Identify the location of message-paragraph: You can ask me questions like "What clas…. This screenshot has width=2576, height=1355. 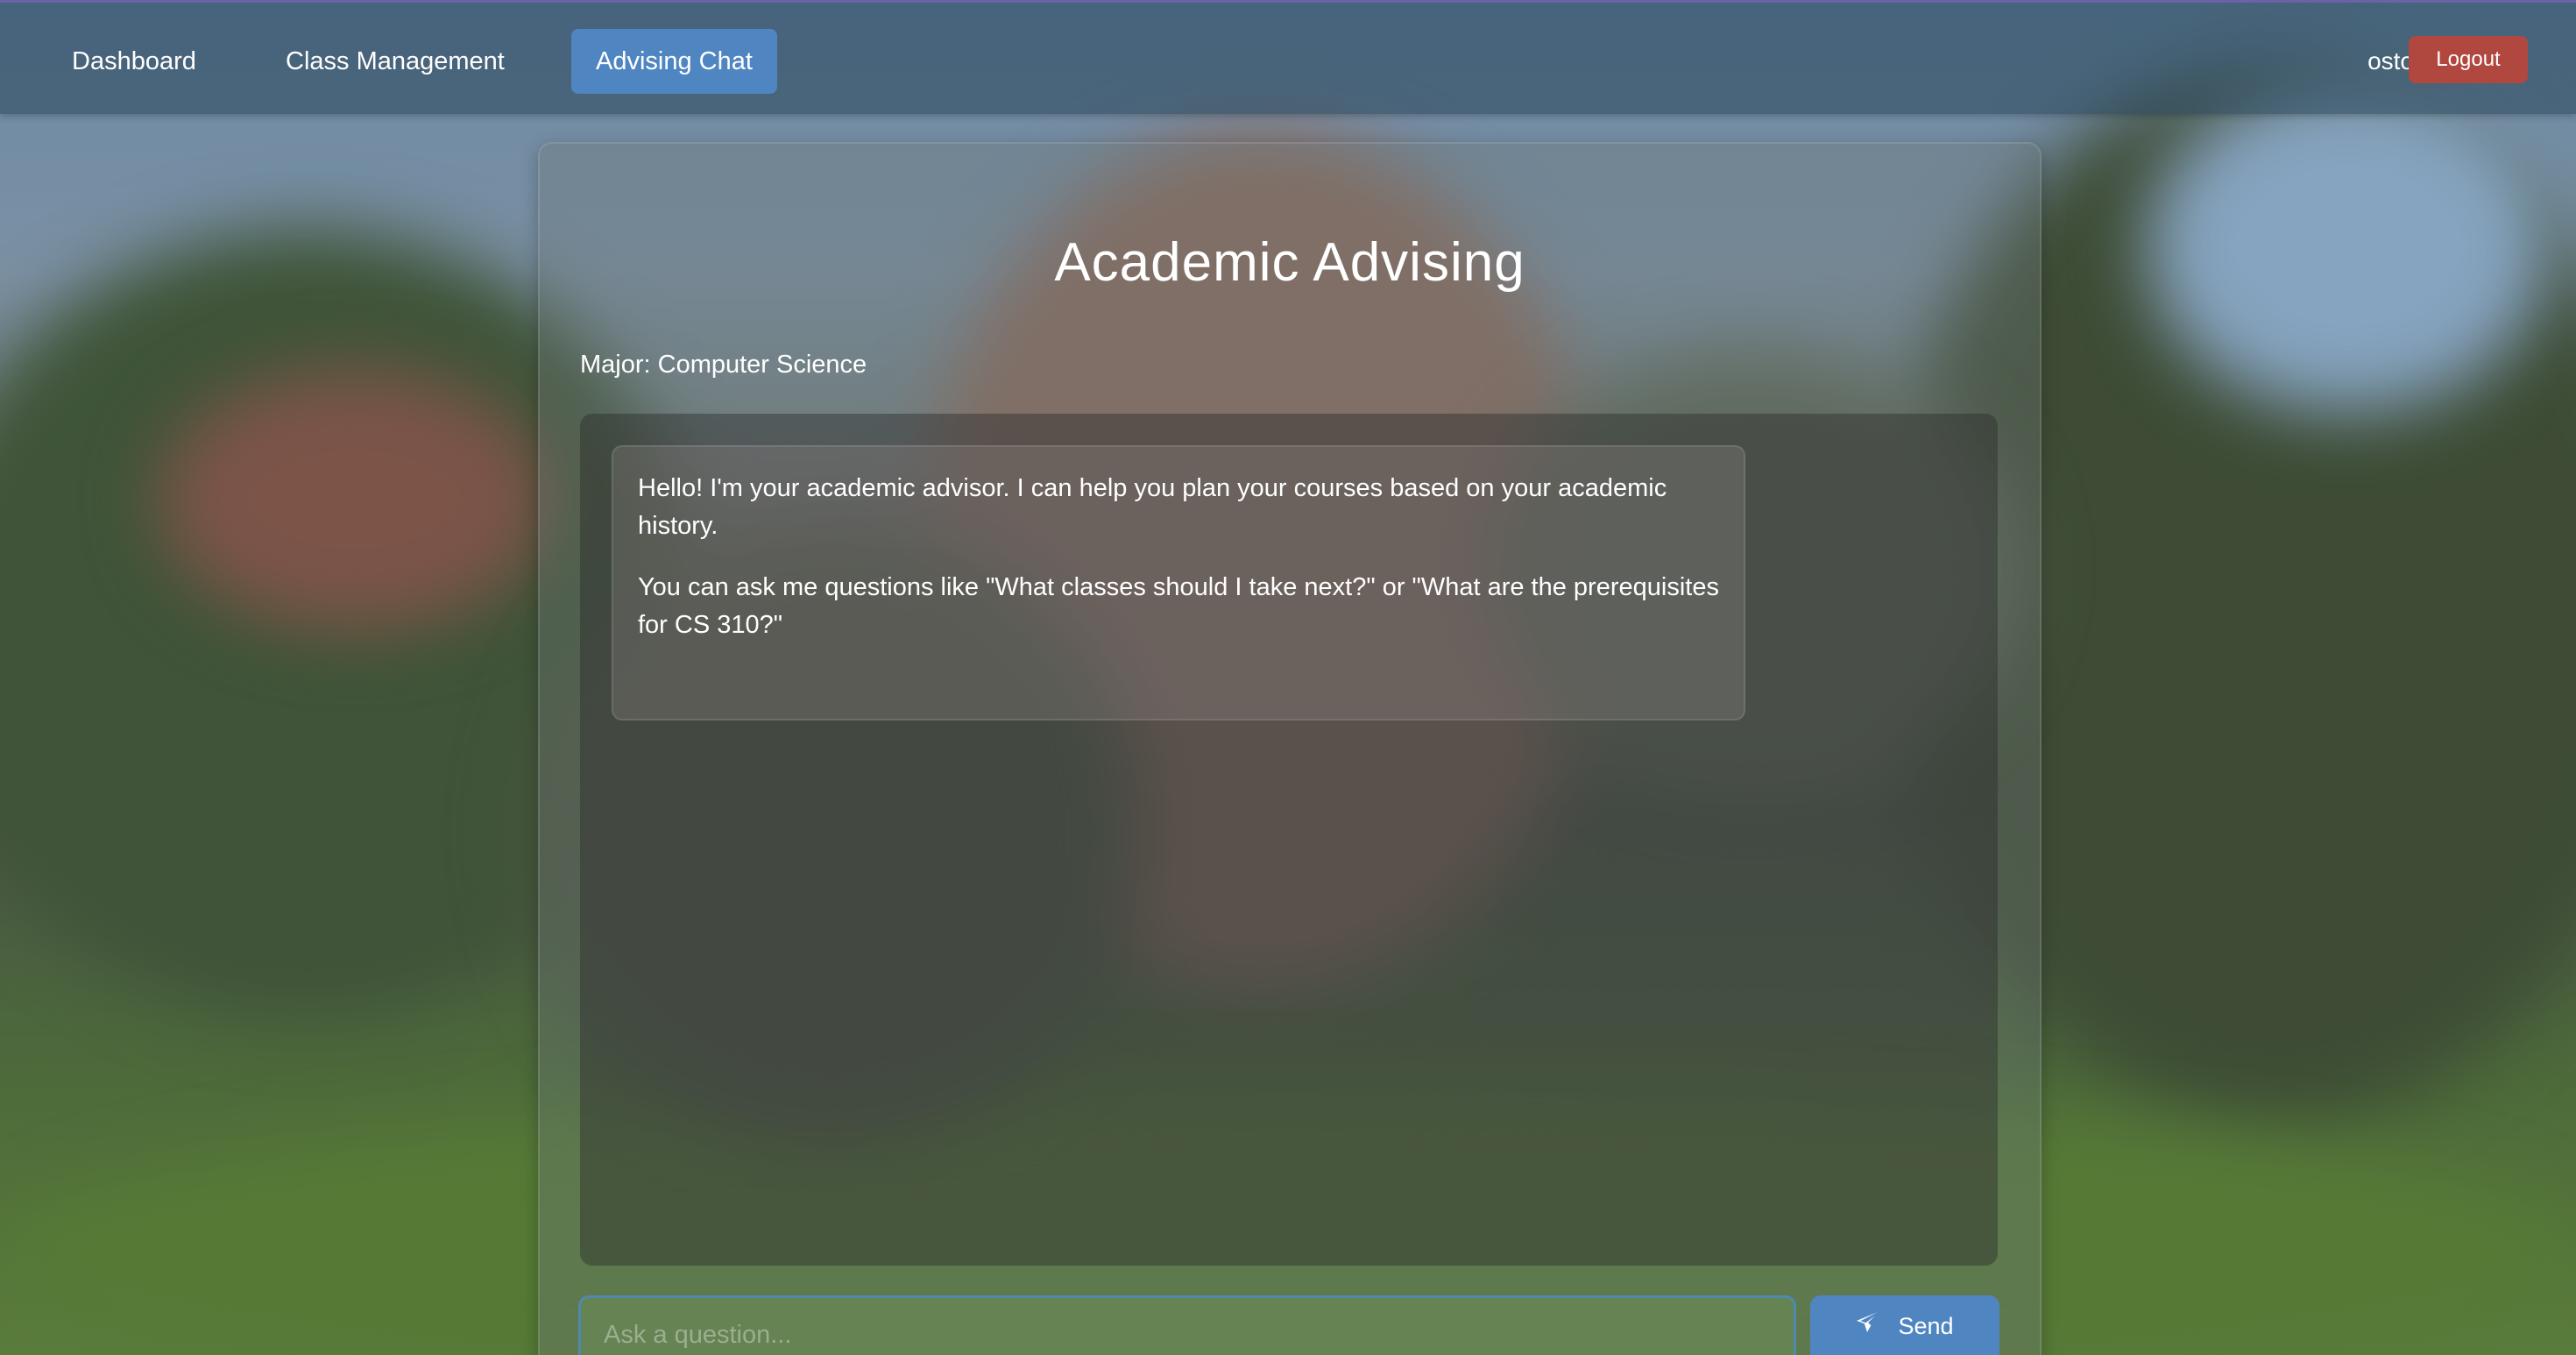
(1178, 606).